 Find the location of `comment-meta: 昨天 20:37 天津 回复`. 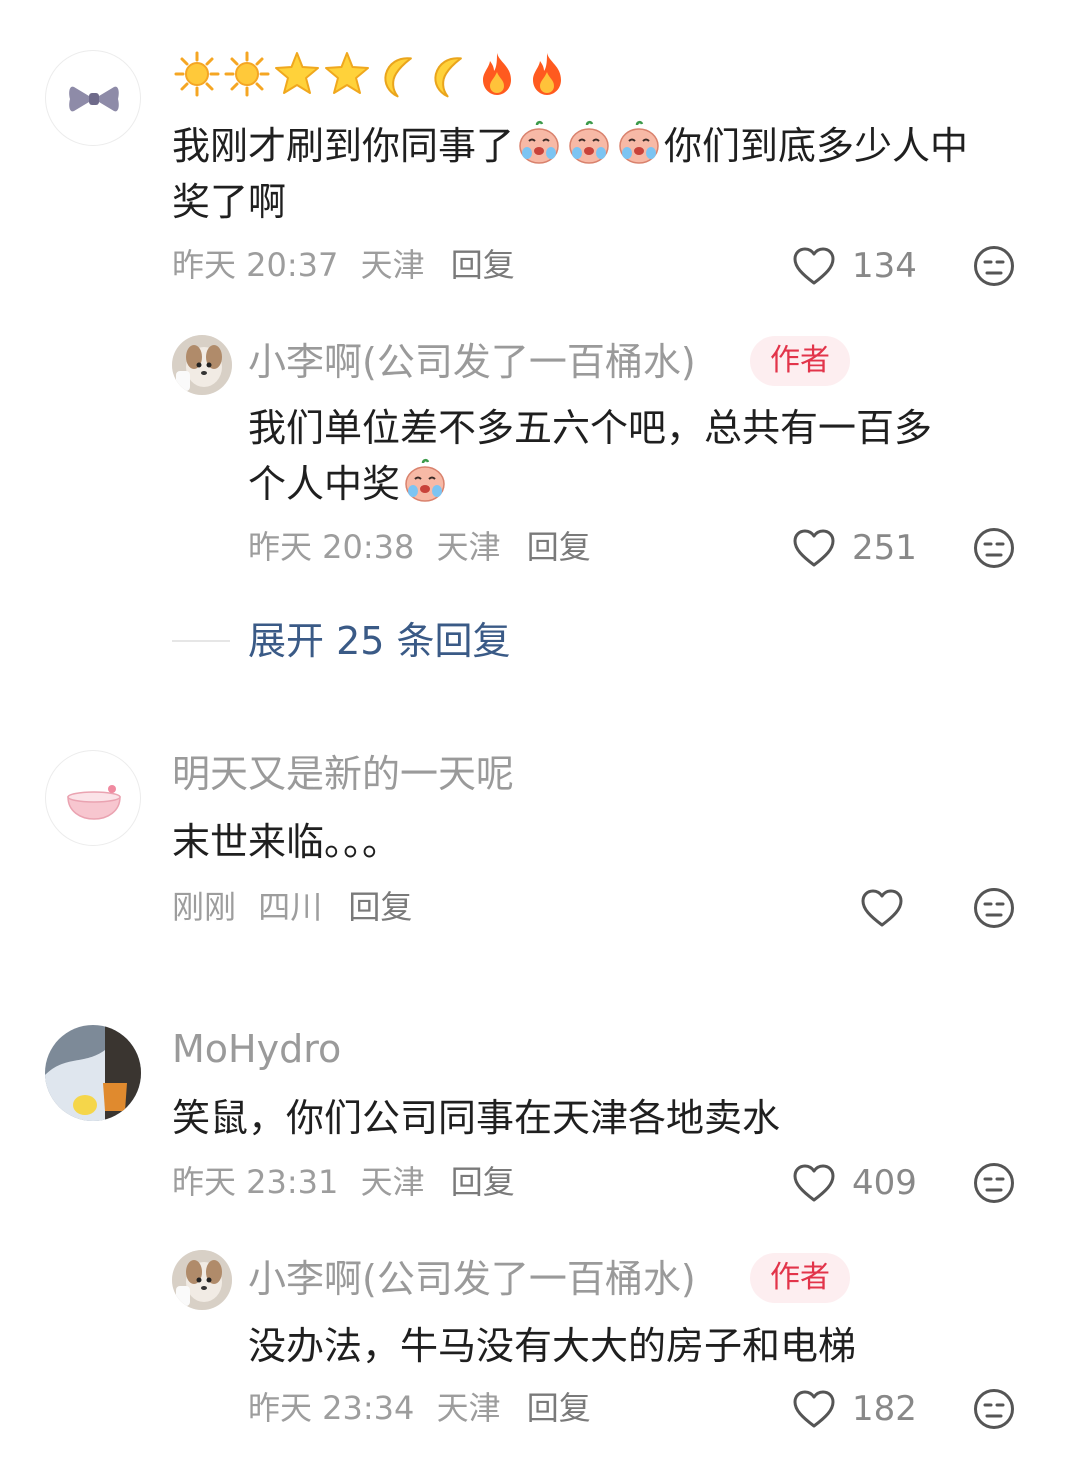

comment-meta: 昨天 20:37 天津 回复 is located at coordinates (343, 265).